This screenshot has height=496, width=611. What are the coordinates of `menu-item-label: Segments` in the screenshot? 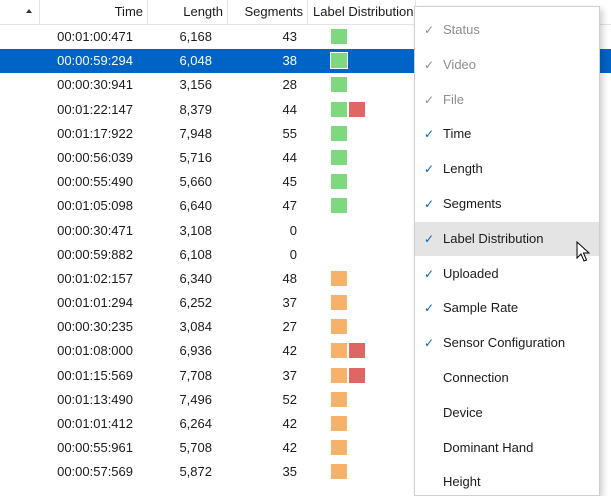 It's located at (472, 203).